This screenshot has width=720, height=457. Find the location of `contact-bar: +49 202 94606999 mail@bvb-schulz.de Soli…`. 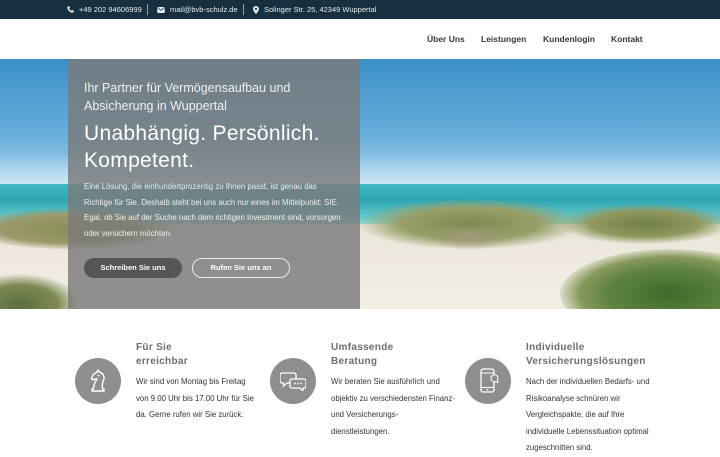

contact-bar: +49 202 94606999 mail@bvb-schulz.de Soli… is located at coordinates (360, 9).